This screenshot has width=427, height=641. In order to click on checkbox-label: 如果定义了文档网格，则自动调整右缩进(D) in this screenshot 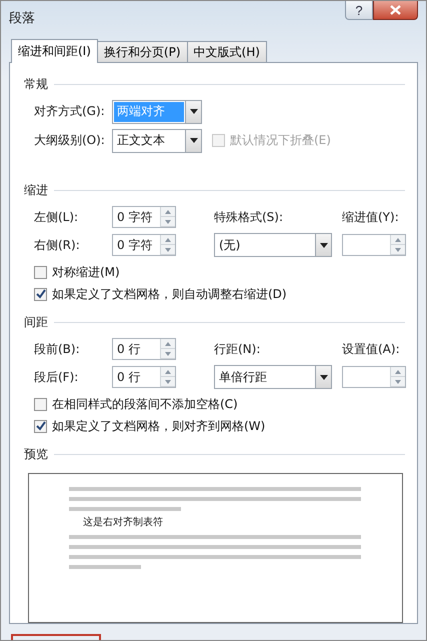, I will do `click(219, 294)`.